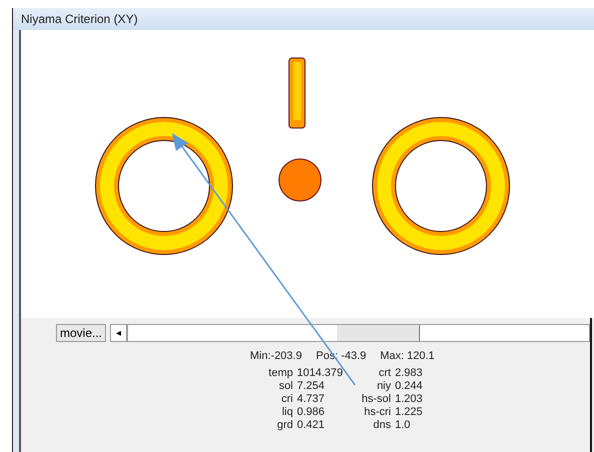  I want to click on readout-label: cri, so click(286, 399).